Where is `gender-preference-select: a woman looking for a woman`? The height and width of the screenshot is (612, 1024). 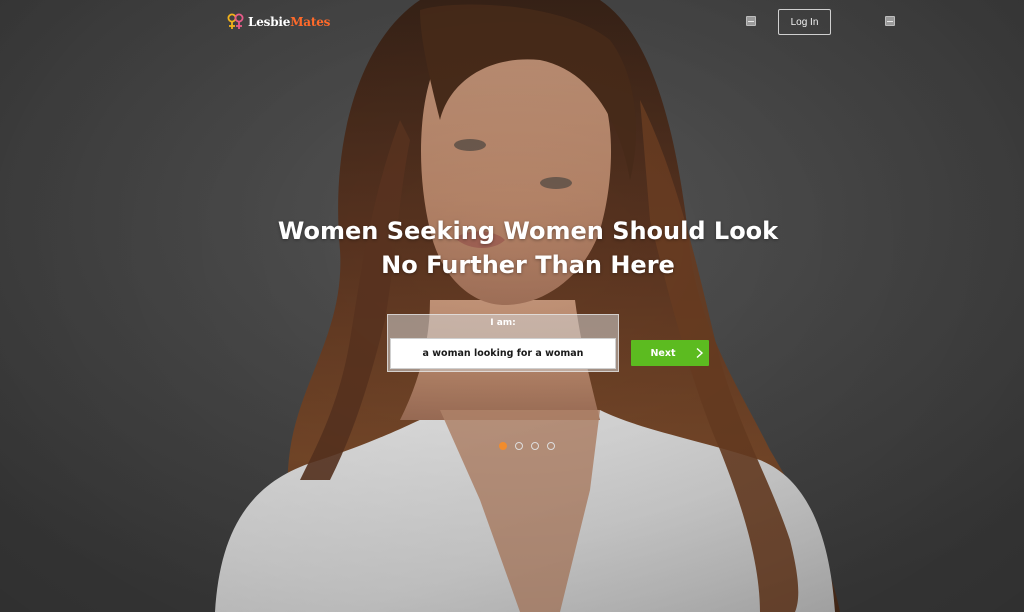
gender-preference-select: a woman looking for a woman is located at coordinates (503, 353).